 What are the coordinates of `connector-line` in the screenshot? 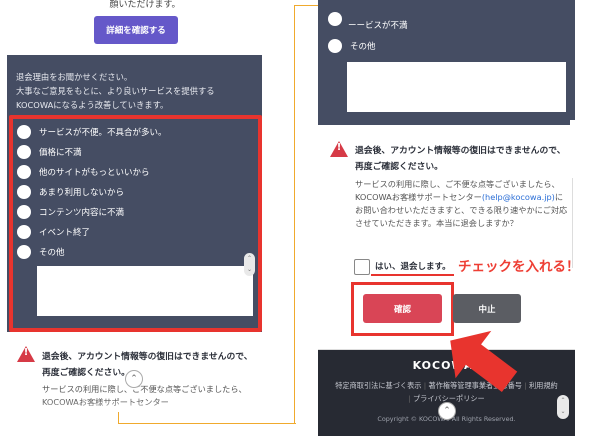 It's located at (207, 418).